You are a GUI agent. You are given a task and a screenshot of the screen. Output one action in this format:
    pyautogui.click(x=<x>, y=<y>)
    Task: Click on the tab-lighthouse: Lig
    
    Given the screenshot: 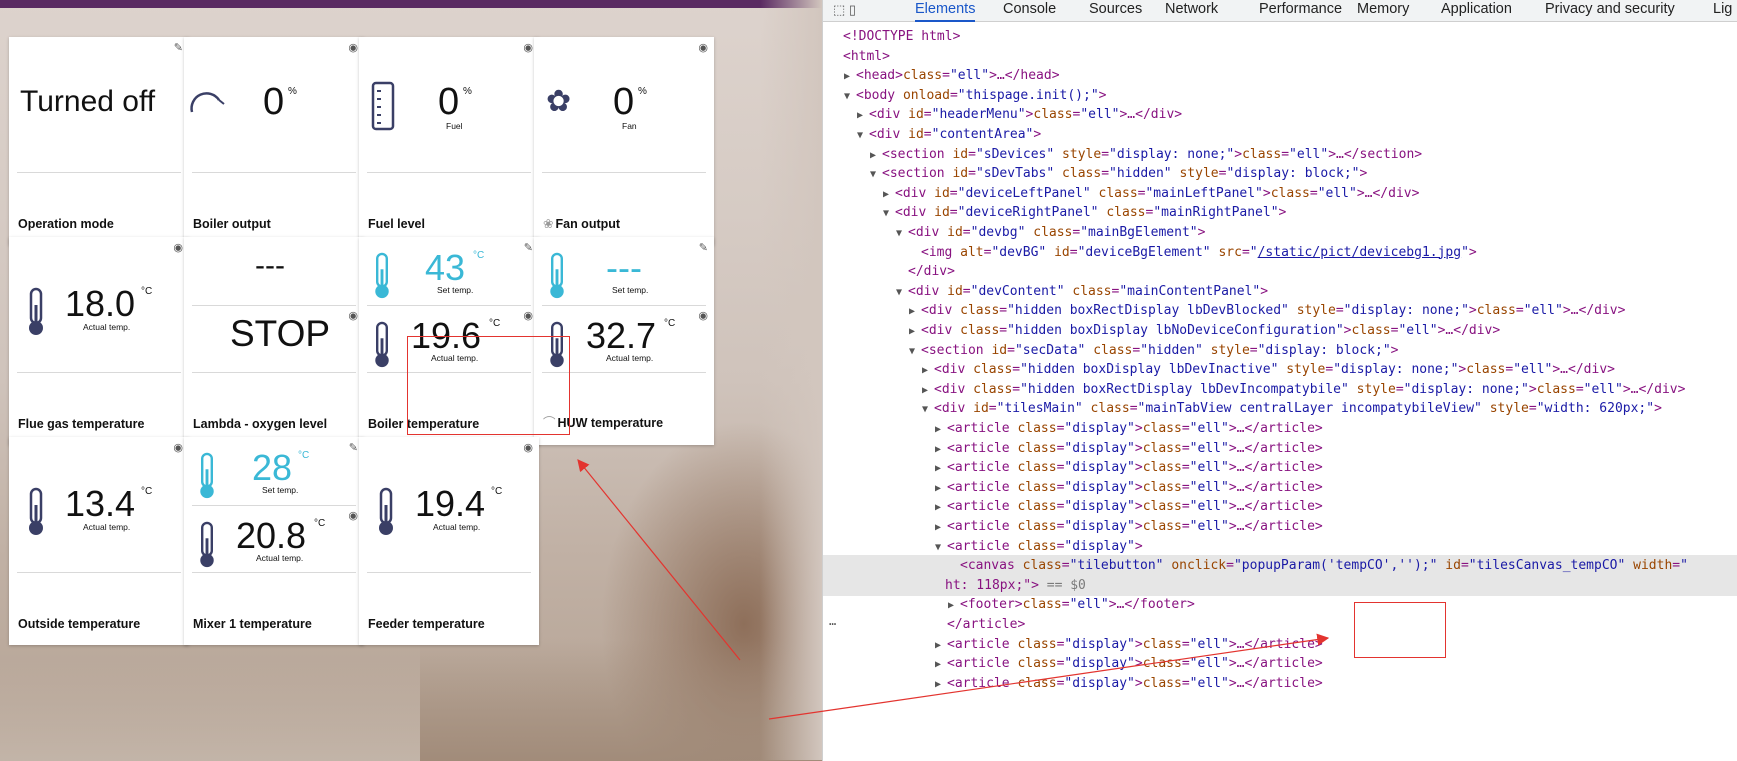 What is the action you would take?
    pyautogui.click(x=1722, y=11)
    